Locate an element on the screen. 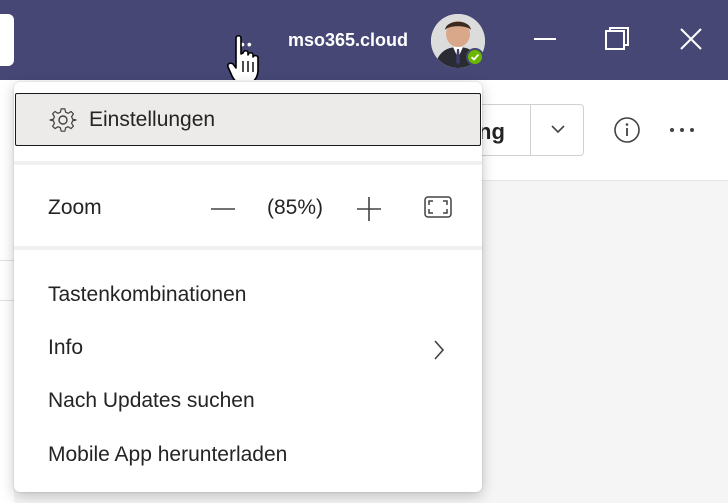 The width and height of the screenshot is (728, 503). left-panel-edge is located at coordinates (7, 341).